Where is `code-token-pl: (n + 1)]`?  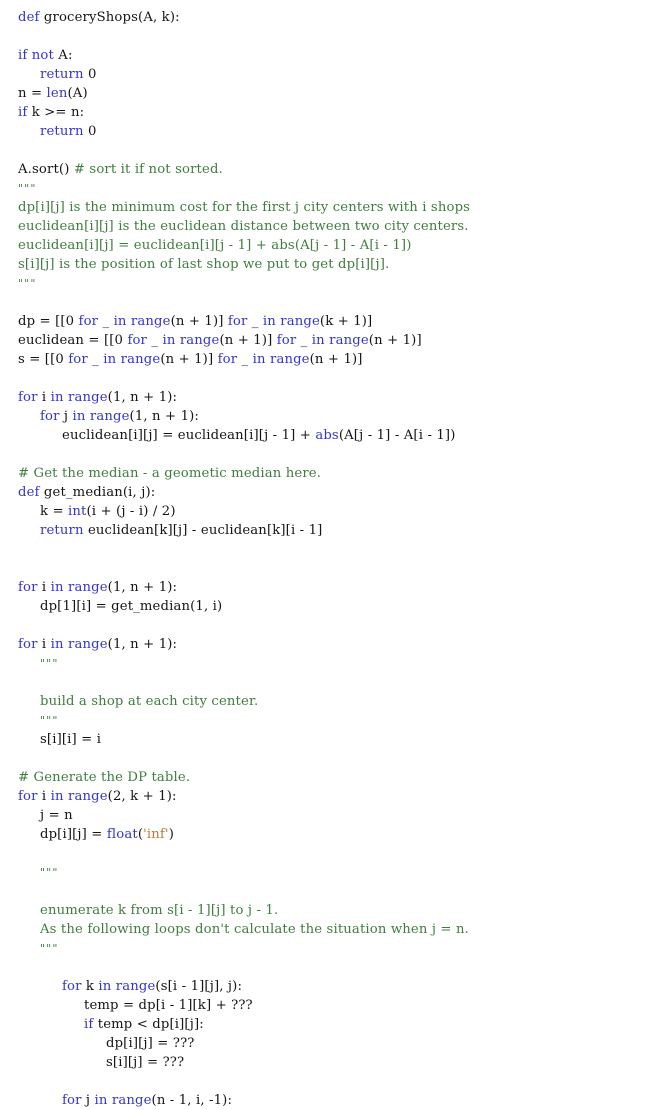
code-token-pl: (n + 1)] is located at coordinates (199, 321).